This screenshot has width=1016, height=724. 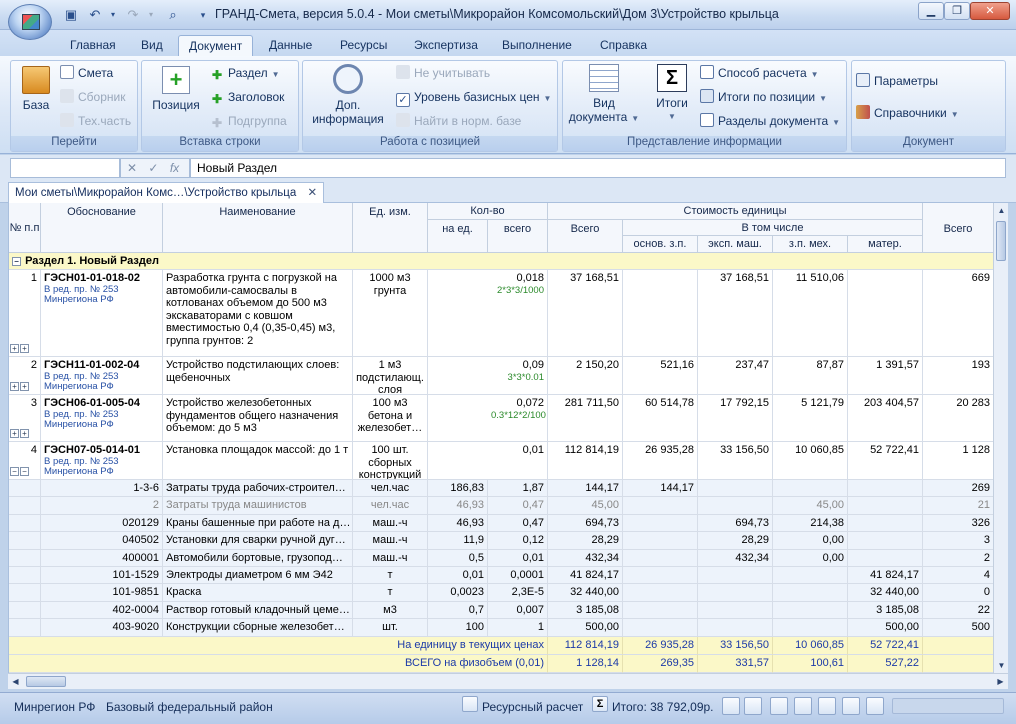 What do you see at coordinates (348, 95) in the screenshot?
I see `additional-info-button: Доп. информация` at bounding box center [348, 95].